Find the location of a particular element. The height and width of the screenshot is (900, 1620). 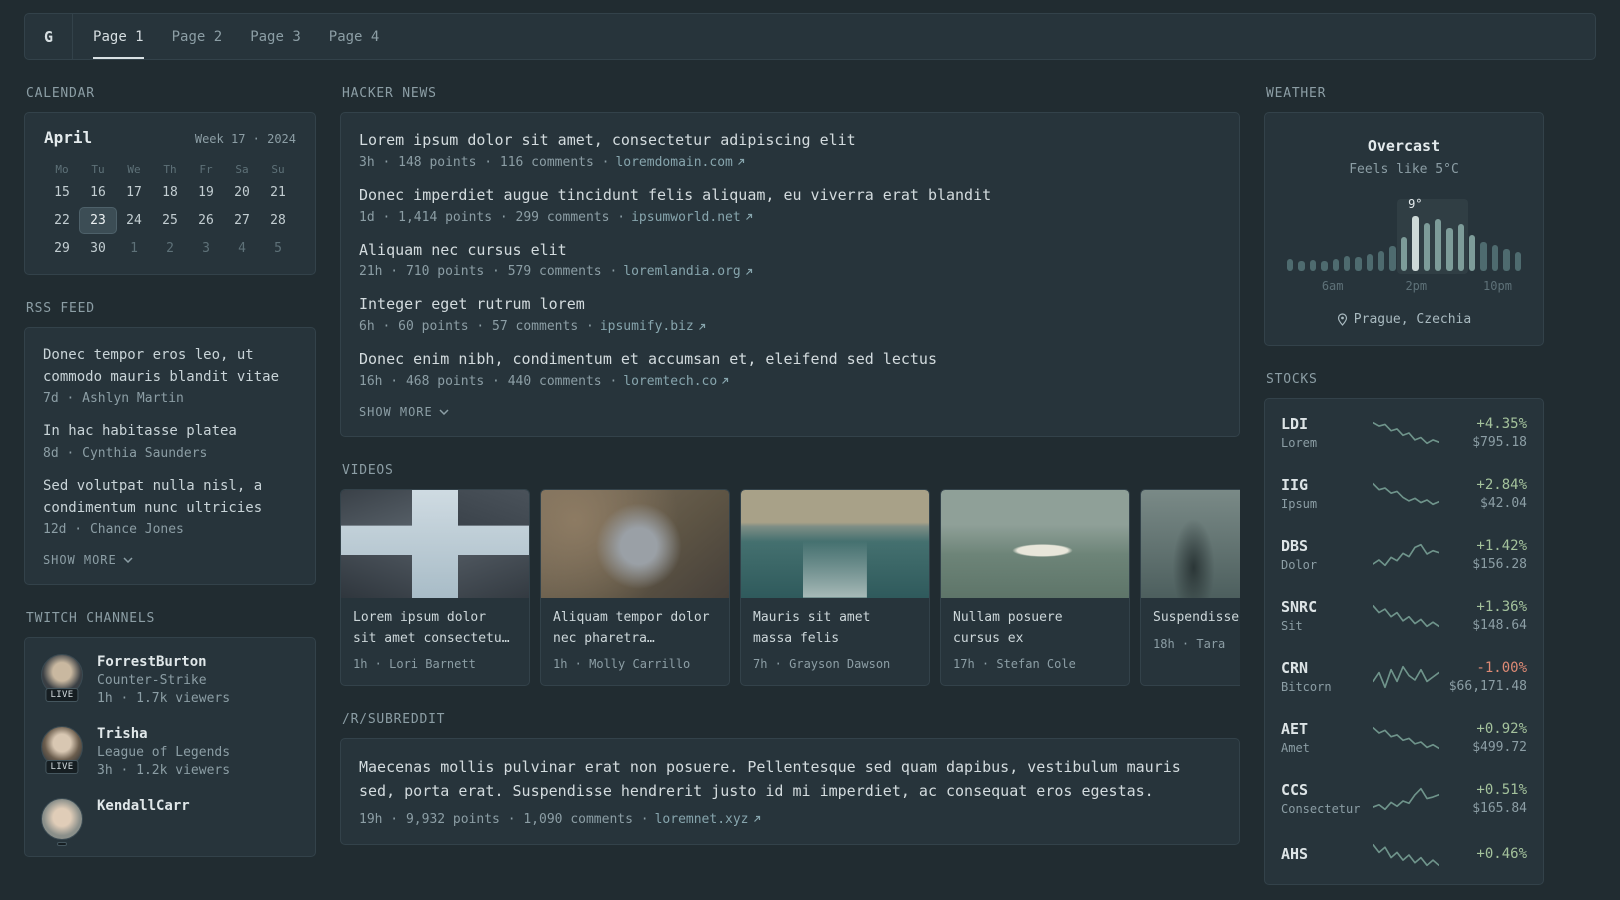

stock-id: SNRC Sit is located at coordinates (1324, 615).